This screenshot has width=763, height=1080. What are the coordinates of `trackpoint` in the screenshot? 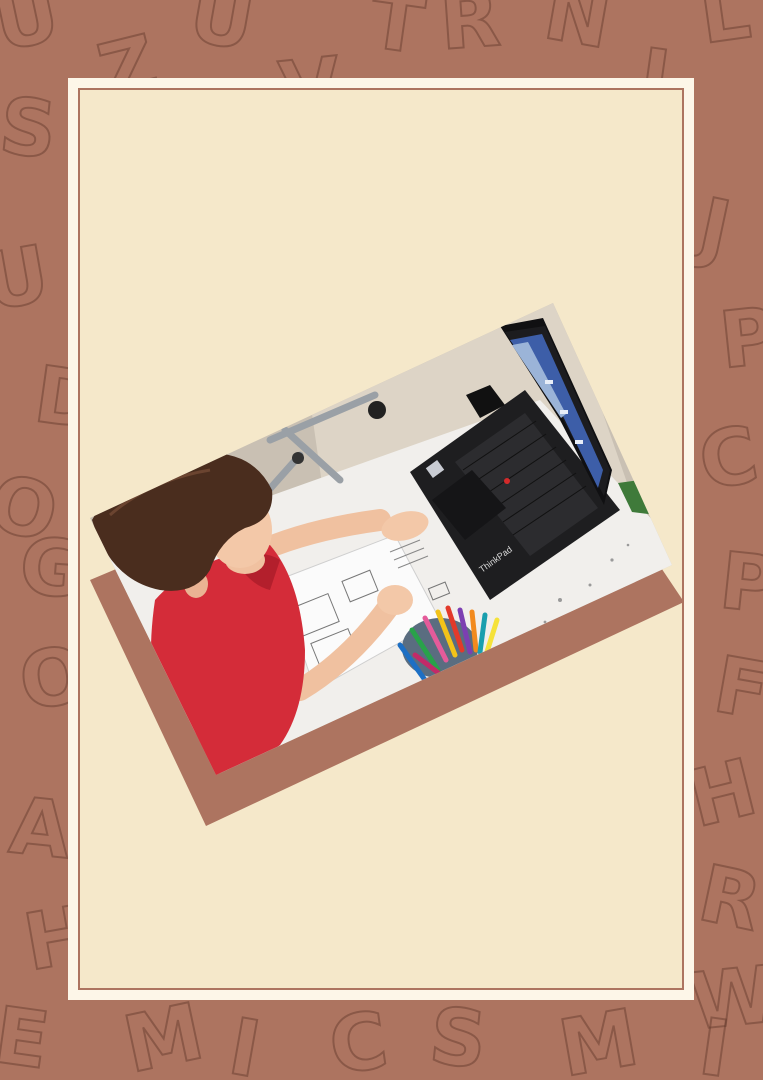 It's located at (507, 481).